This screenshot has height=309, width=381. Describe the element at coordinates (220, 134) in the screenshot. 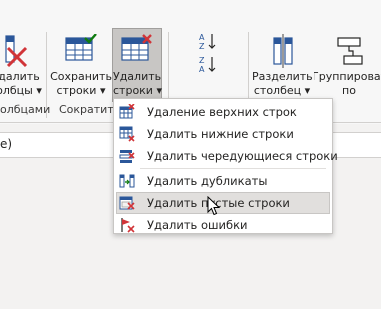

I see `menu-item-label: Удалить нижние строки` at that location.